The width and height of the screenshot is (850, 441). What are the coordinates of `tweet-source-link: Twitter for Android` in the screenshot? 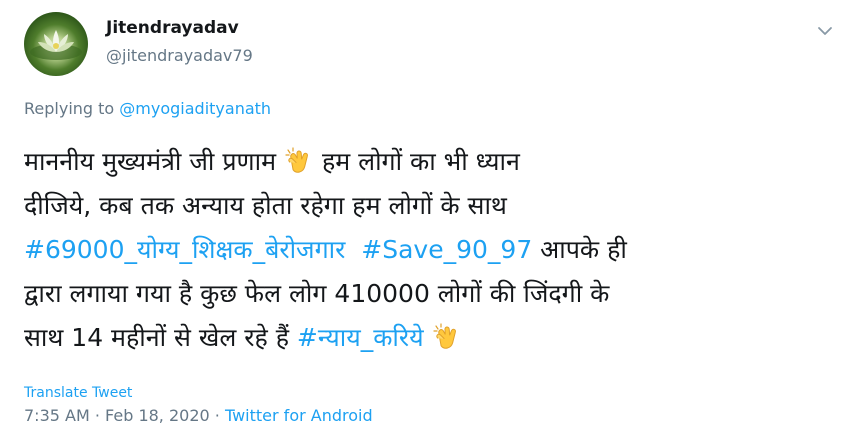 It's located at (299, 415).